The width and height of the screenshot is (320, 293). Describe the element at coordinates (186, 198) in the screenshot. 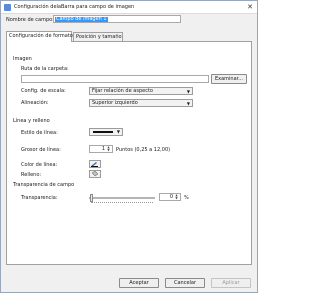

I see `transparency-units: %` at that location.